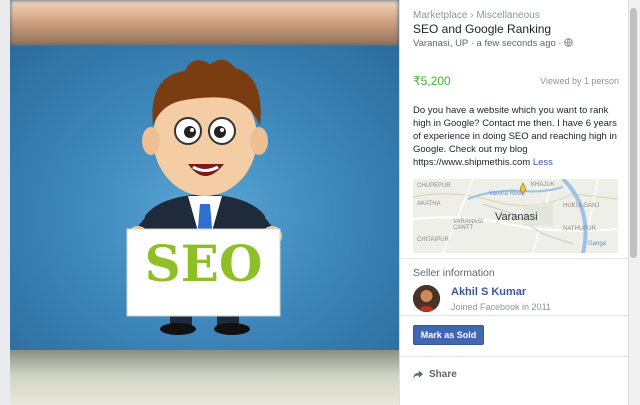 The height and width of the screenshot is (405, 640). I want to click on map-label: KHAJUK, so click(543, 185).